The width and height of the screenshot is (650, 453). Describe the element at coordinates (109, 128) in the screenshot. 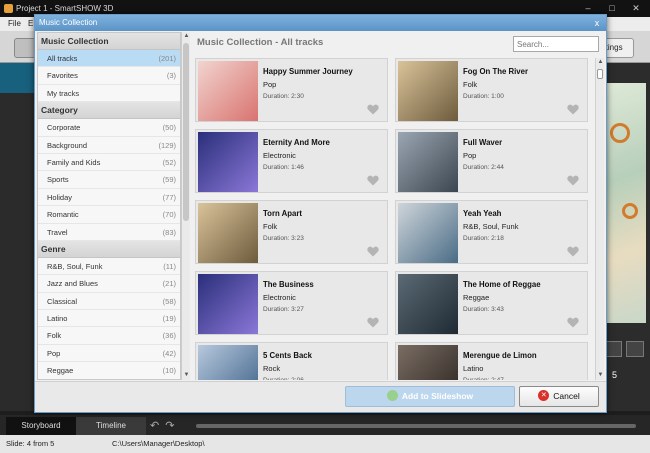

I see `sidebar-item: Corporate (50)` at that location.